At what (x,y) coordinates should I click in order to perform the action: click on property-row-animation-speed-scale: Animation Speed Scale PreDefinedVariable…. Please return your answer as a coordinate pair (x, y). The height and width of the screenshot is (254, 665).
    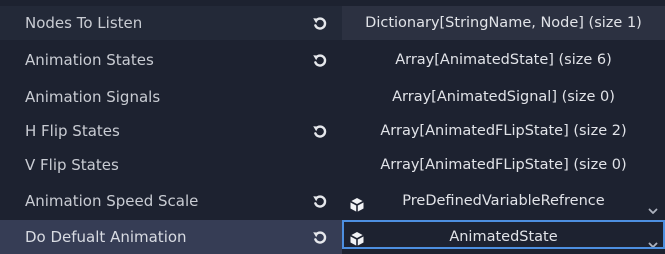
    Looking at the image, I should click on (332, 201).